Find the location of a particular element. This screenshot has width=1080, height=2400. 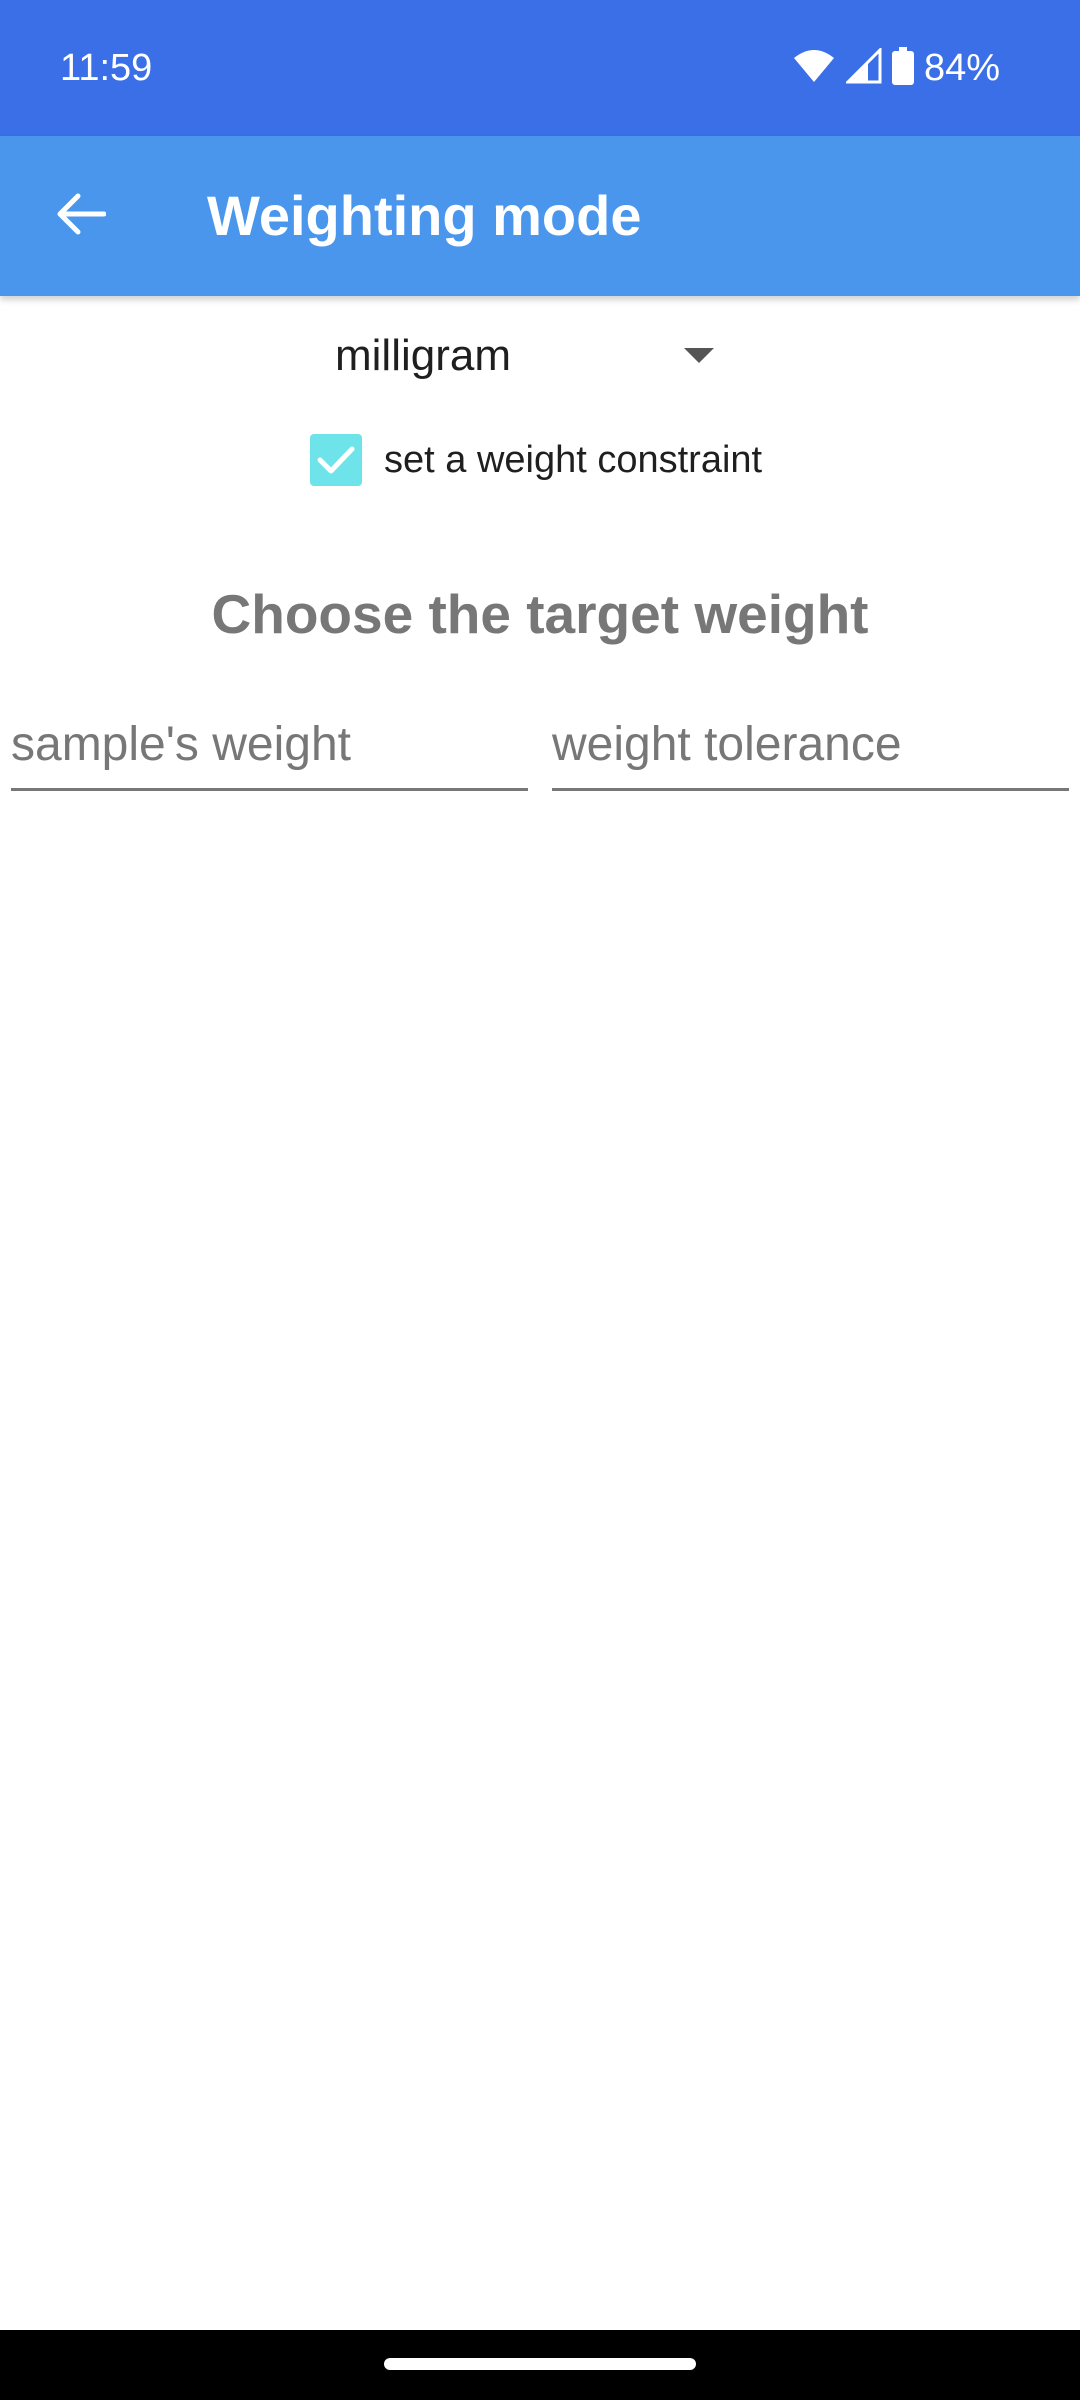

weight-tolerance-input is located at coordinates (810, 745).